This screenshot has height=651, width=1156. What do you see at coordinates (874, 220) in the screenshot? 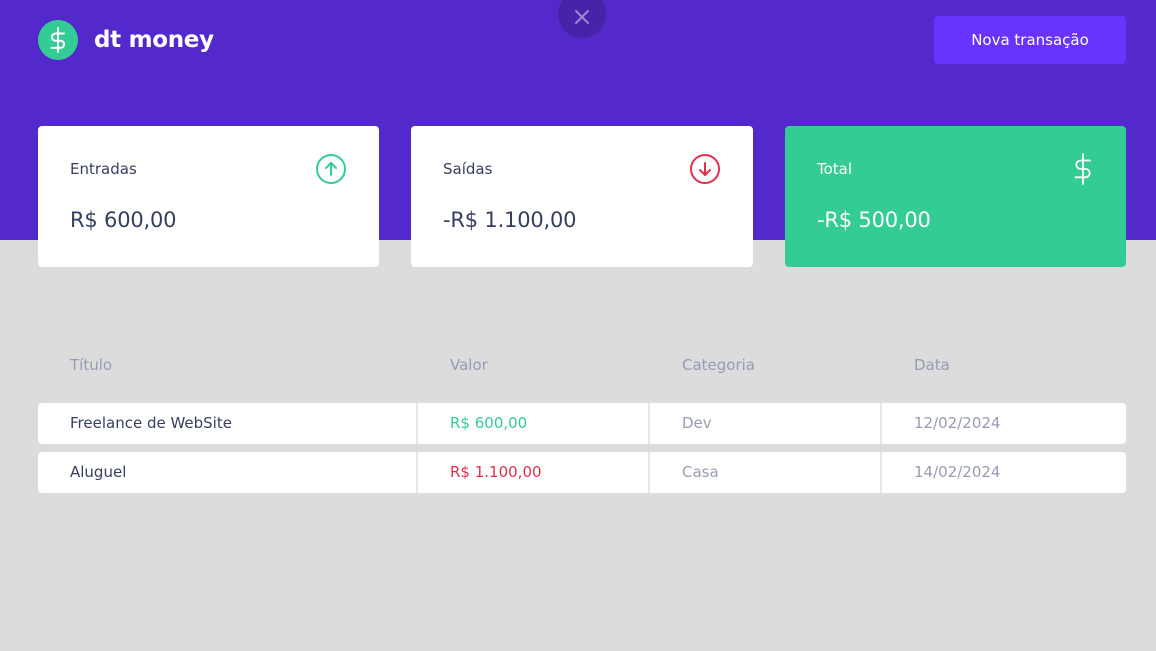
I see `total-value: -R$ 500,00` at bounding box center [874, 220].